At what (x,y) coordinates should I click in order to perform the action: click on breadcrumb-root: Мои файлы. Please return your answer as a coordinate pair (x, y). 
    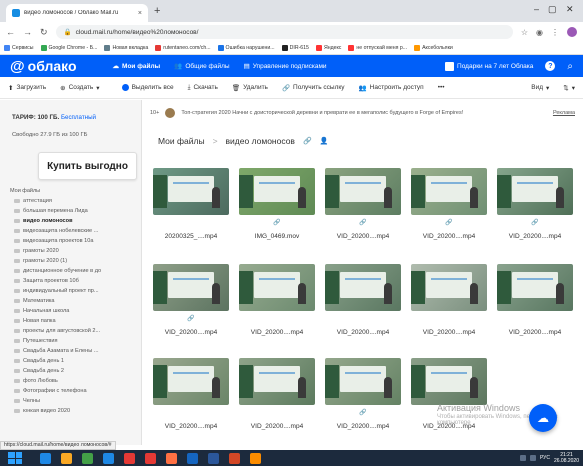
    Looking at the image, I should click on (181, 141).